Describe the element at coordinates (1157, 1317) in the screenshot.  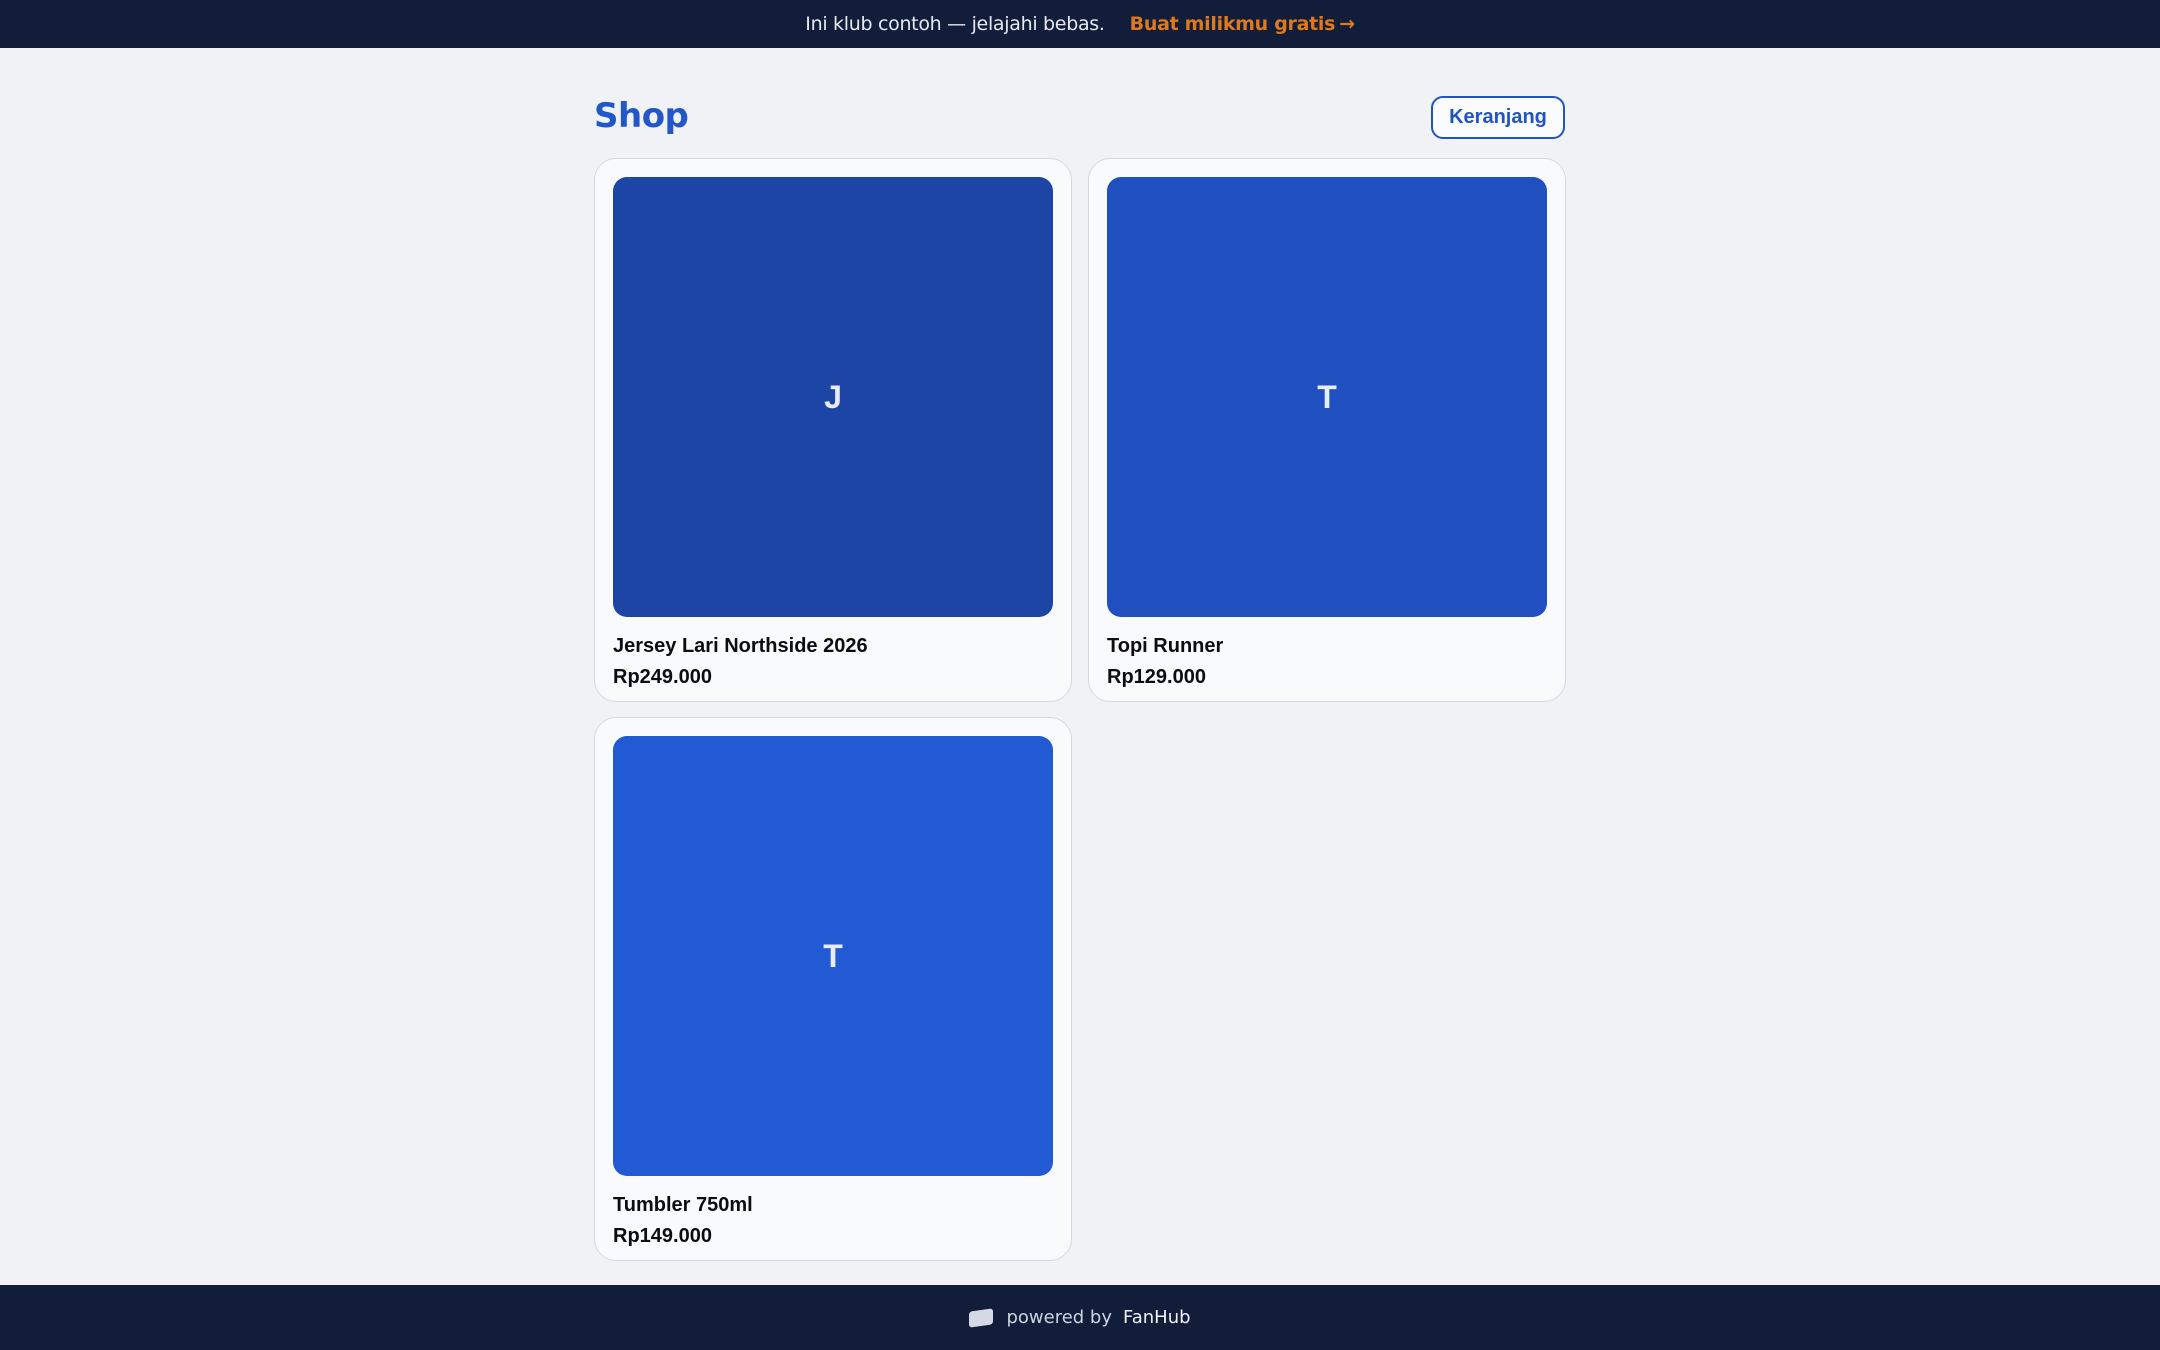
I see `fanhub-brand-link: FanHub` at that location.